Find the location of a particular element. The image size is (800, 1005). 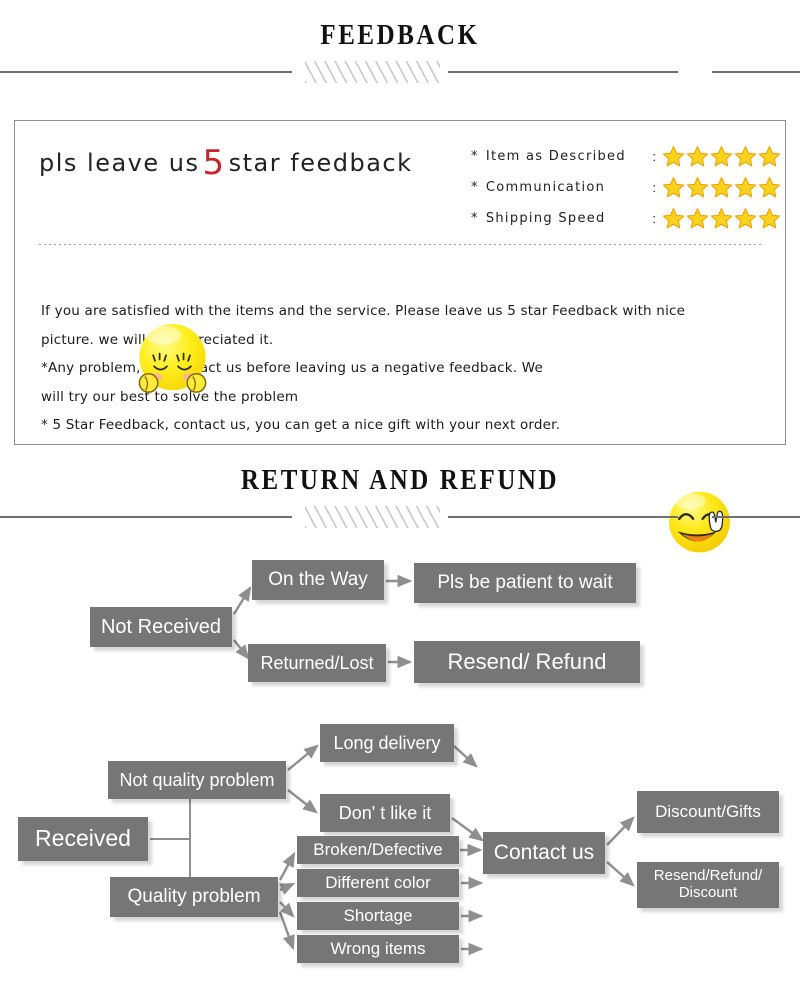

flow-node-broken-defective: Broken/Defective is located at coordinates (378, 850).